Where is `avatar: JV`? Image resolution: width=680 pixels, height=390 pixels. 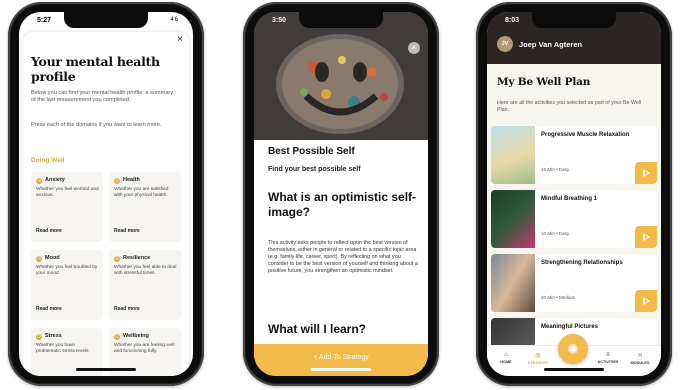
avatar: JV is located at coordinates (505, 44).